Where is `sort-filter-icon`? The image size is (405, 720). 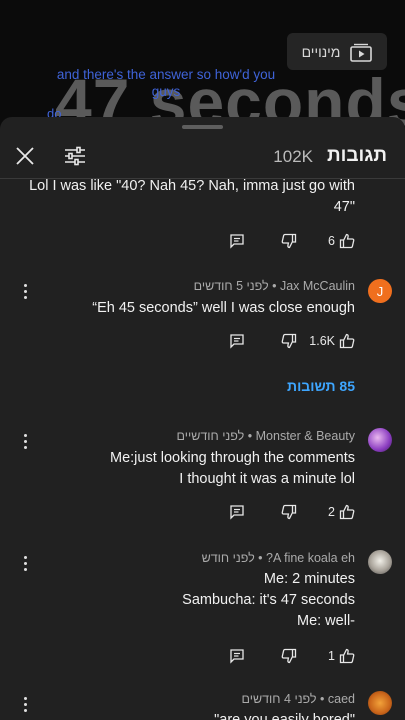 sort-filter-icon is located at coordinates (75, 156).